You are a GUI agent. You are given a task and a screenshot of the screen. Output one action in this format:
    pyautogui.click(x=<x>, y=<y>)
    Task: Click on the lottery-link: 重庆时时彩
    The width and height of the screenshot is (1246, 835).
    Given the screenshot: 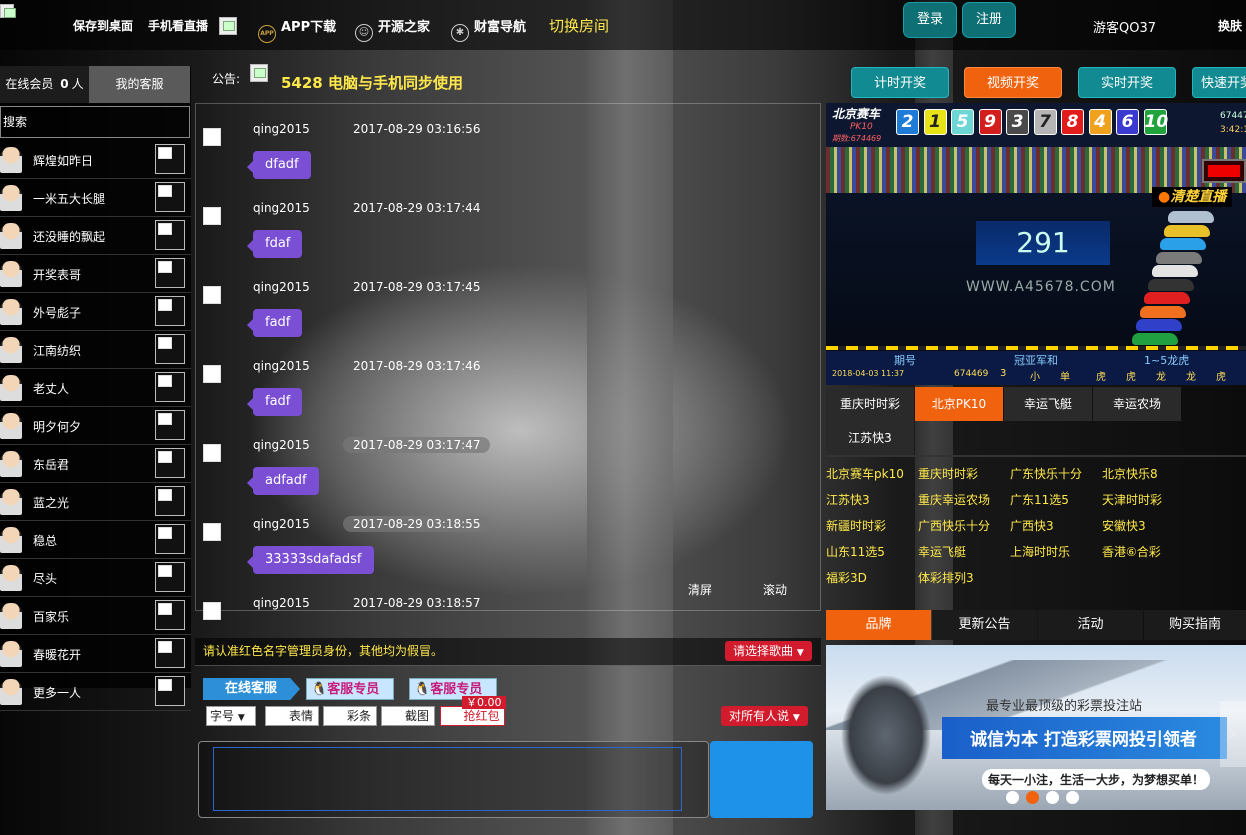 What is the action you would take?
    pyautogui.click(x=948, y=473)
    